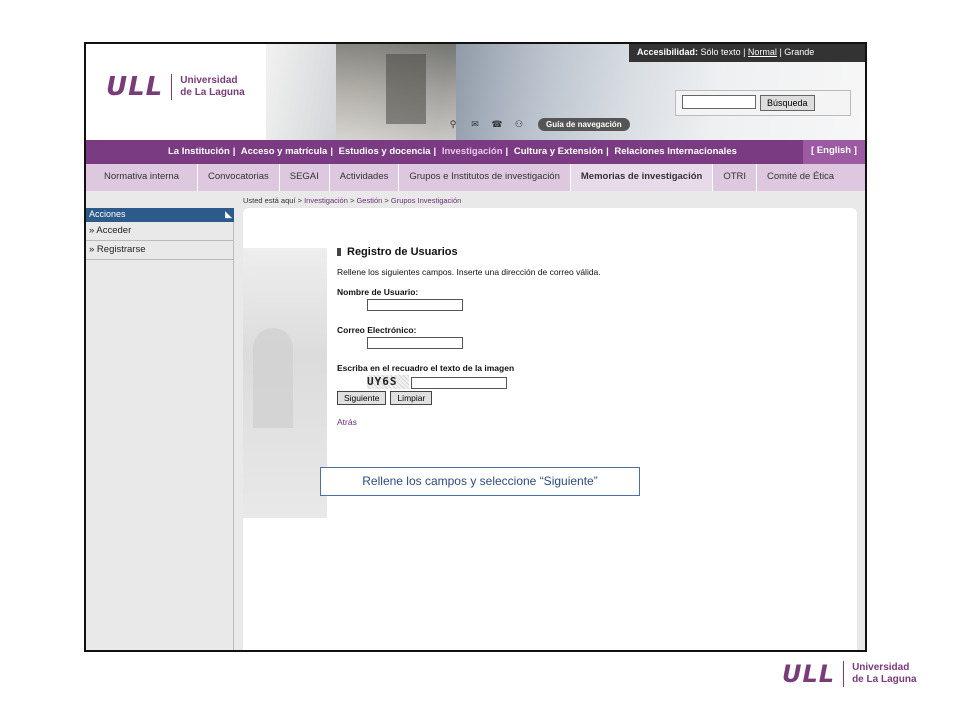 The width and height of the screenshot is (960, 720). What do you see at coordinates (497, 125) in the screenshot?
I see `phone-icon: ☎` at bounding box center [497, 125].